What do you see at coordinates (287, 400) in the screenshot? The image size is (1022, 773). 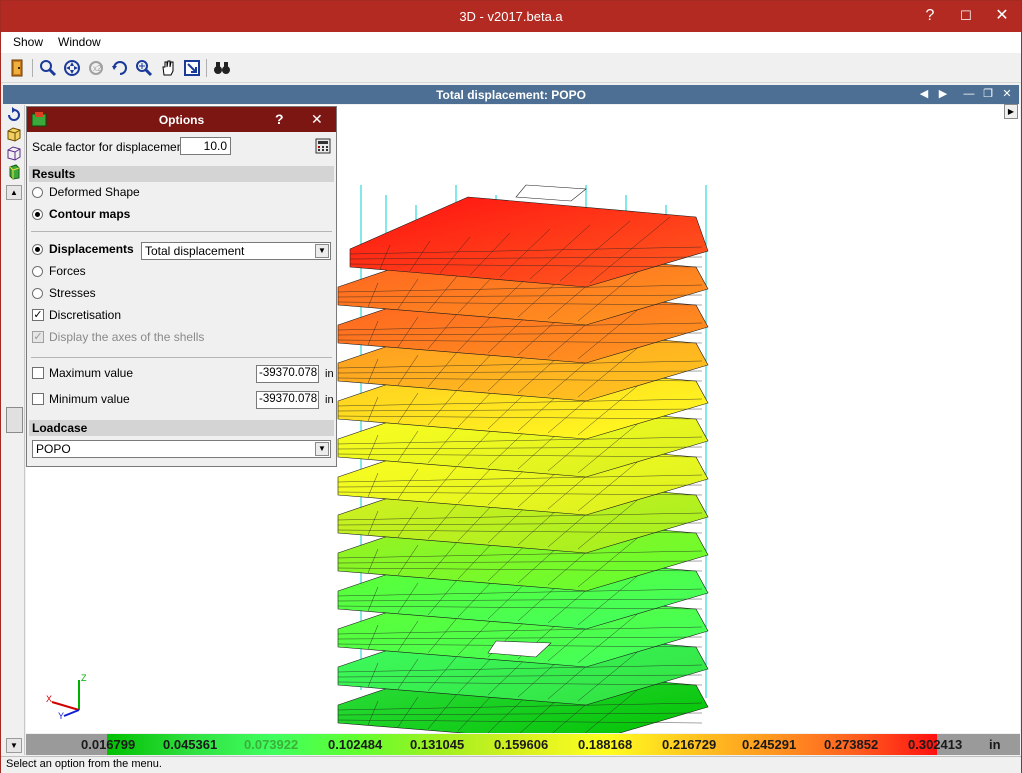 I see `minimum-value-input: -39370.078` at bounding box center [287, 400].